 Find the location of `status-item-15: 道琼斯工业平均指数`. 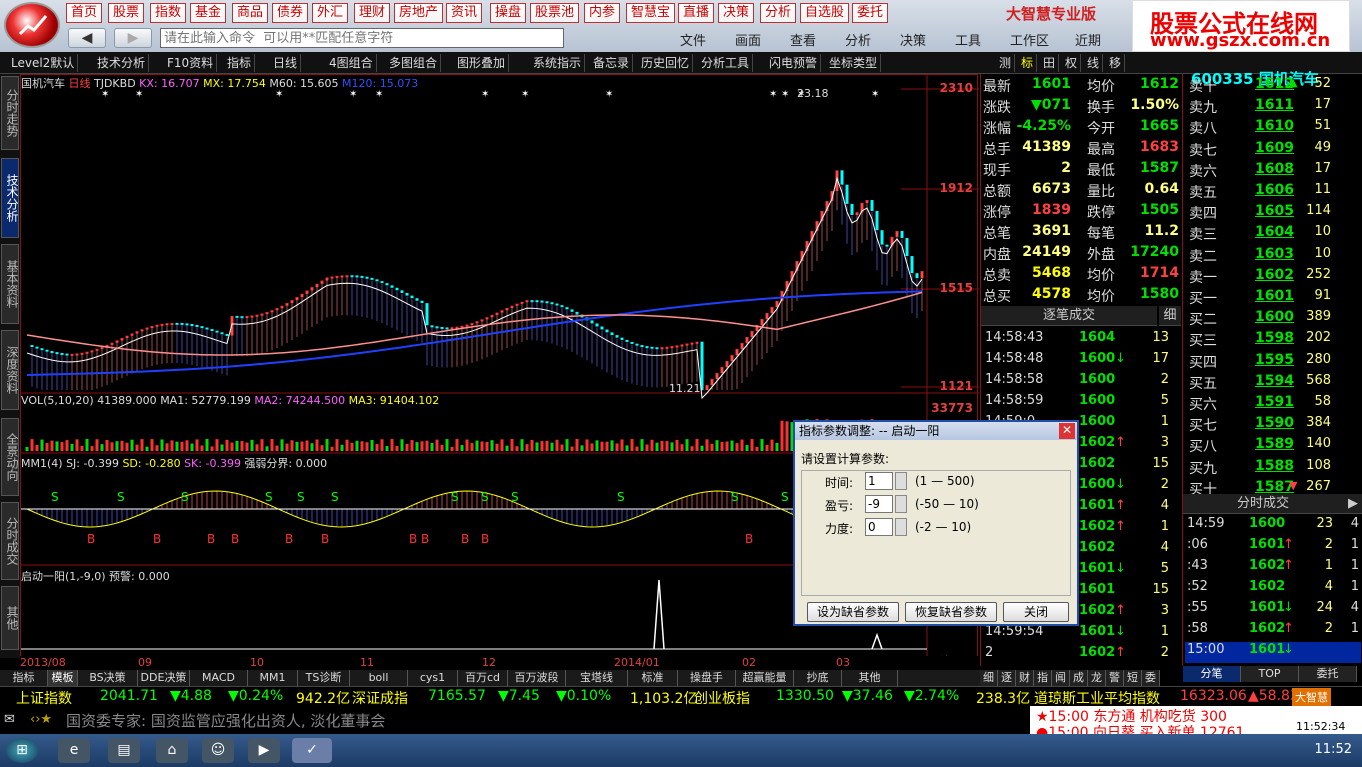

status-item-15: 道琼斯工业平均指数 is located at coordinates (1097, 698).